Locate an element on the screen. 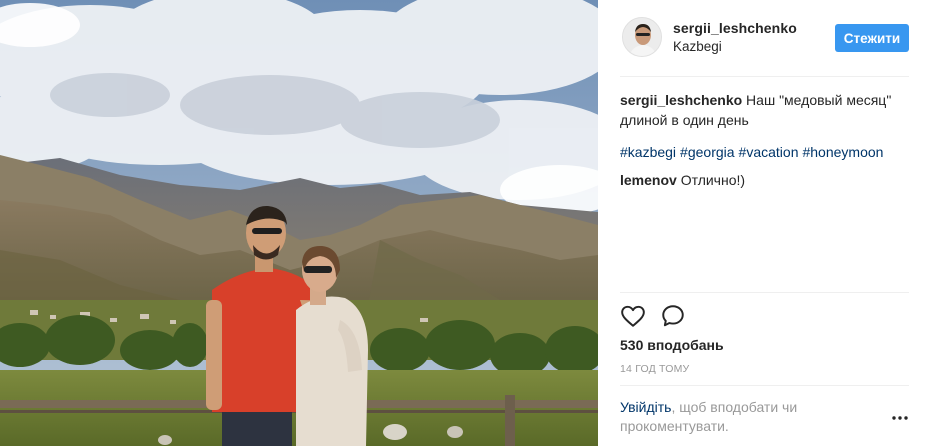 The height and width of the screenshot is (446, 930). hashtag-list: #kazbegi #georgia #vacation #honeymoon is located at coordinates (764, 152).